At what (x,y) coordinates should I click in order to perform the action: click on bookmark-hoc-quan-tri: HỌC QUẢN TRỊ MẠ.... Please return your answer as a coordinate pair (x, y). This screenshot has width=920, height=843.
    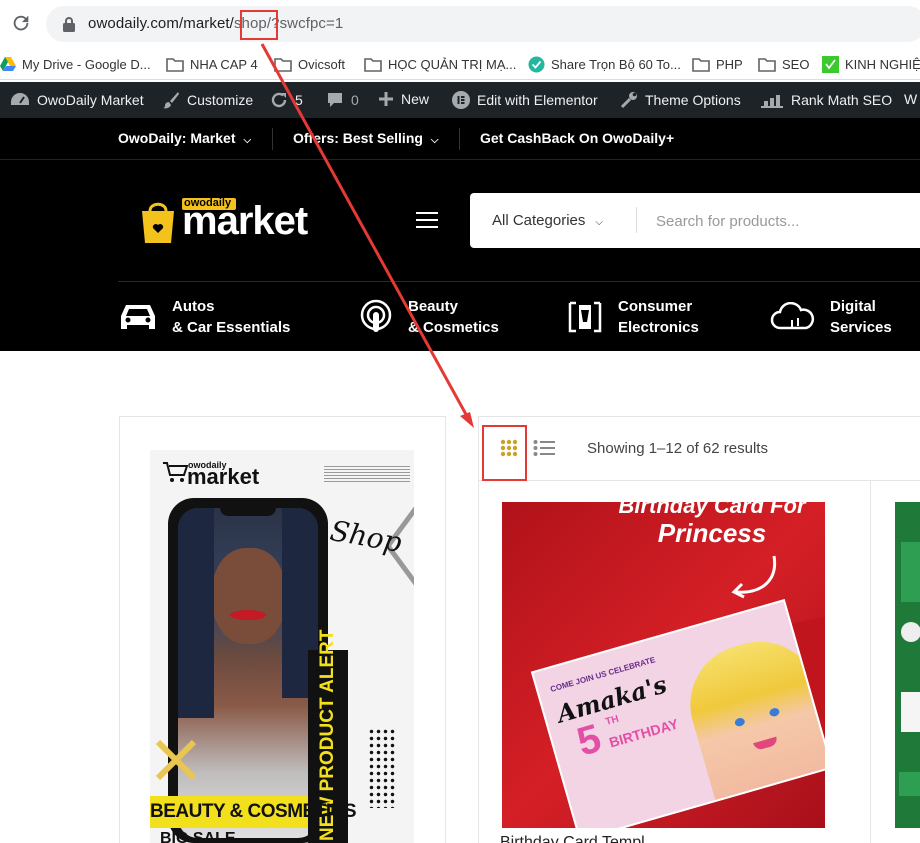
    Looking at the image, I should click on (440, 64).